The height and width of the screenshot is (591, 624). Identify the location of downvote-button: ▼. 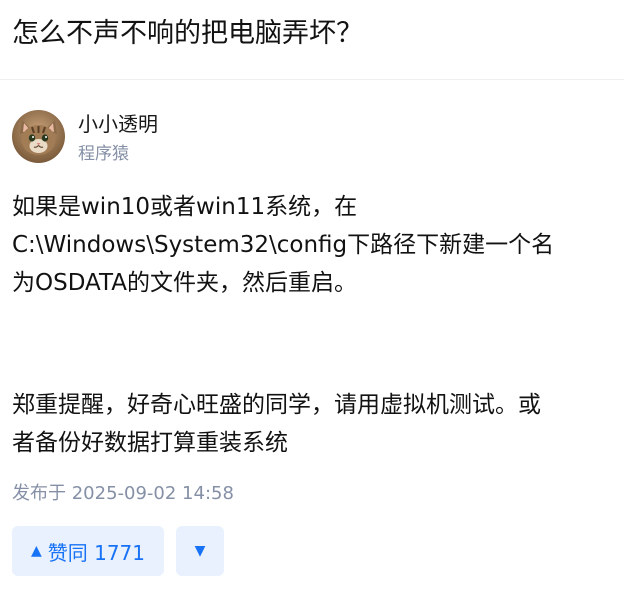
(200, 551).